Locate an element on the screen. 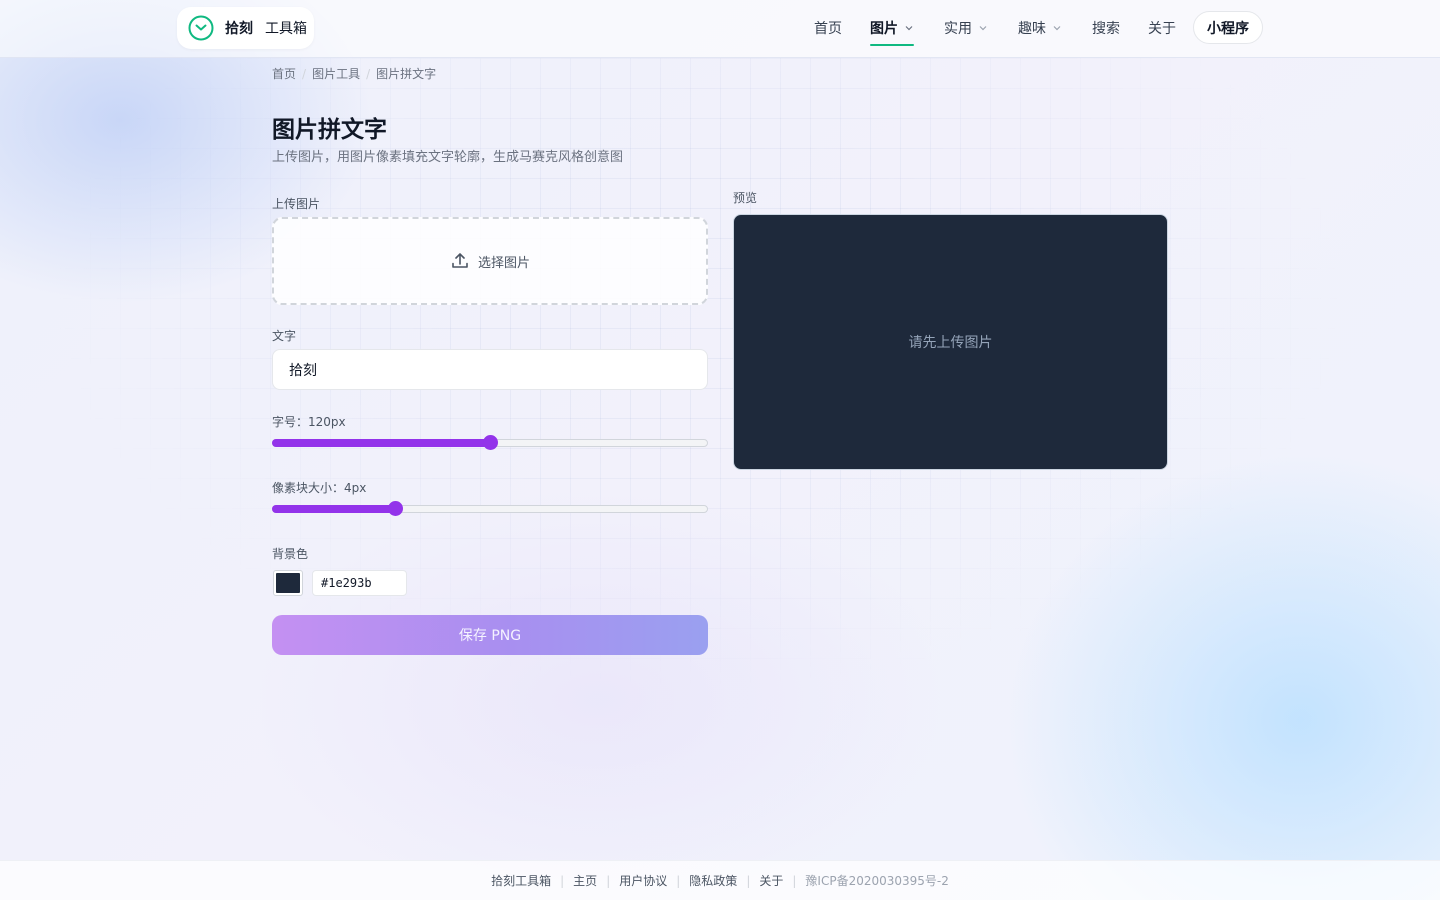 Image resolution: width=1440 pixels, height=900 pixels. preview-placeholder: 请先上传图片 is located at coordinates (950, 343).